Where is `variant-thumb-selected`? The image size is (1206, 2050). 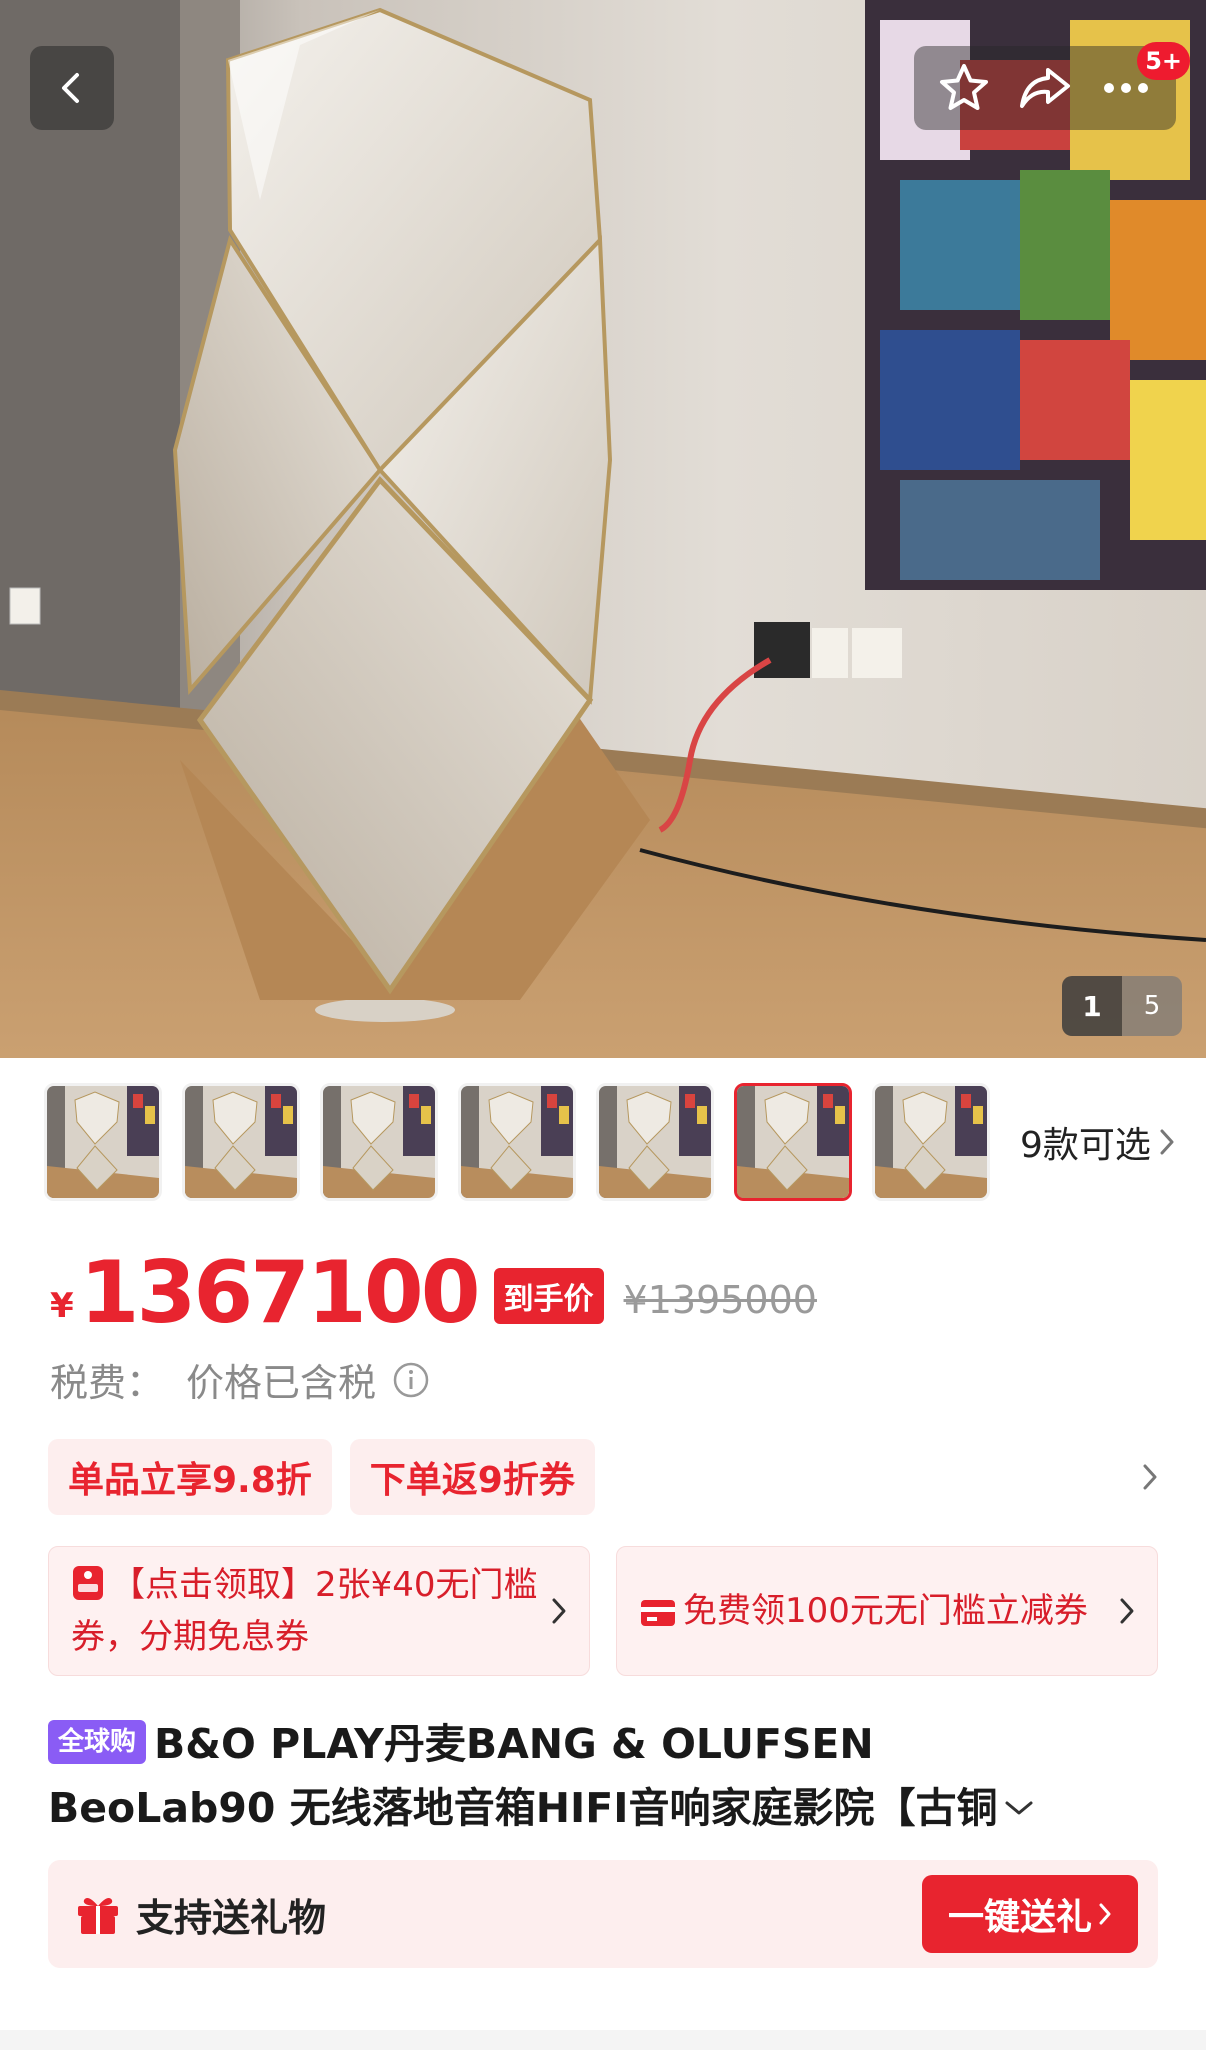
variant-thumb-selected is located at coordinates (793, 1142).